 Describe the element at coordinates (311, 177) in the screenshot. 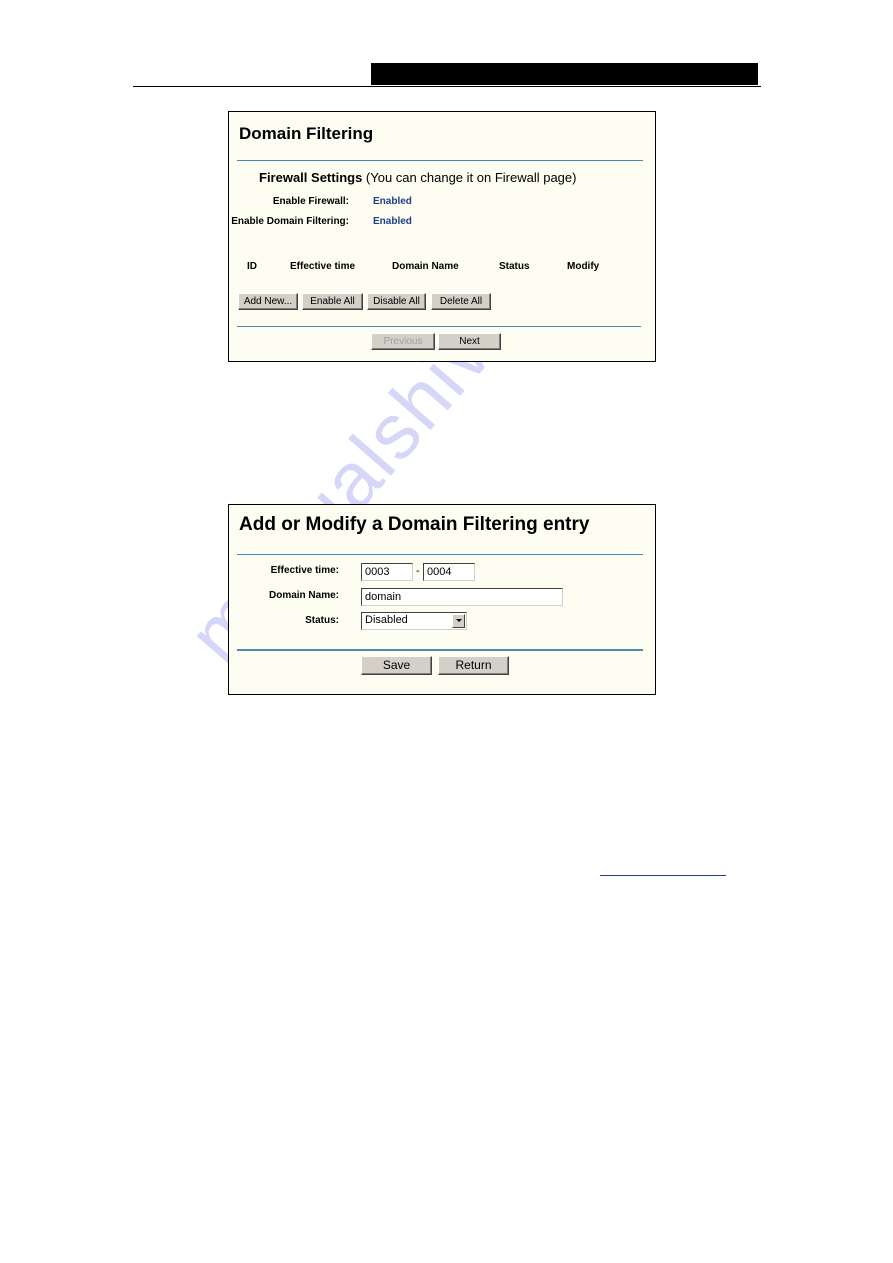

I see `section-title-bold: Firewall Settings` at that location.